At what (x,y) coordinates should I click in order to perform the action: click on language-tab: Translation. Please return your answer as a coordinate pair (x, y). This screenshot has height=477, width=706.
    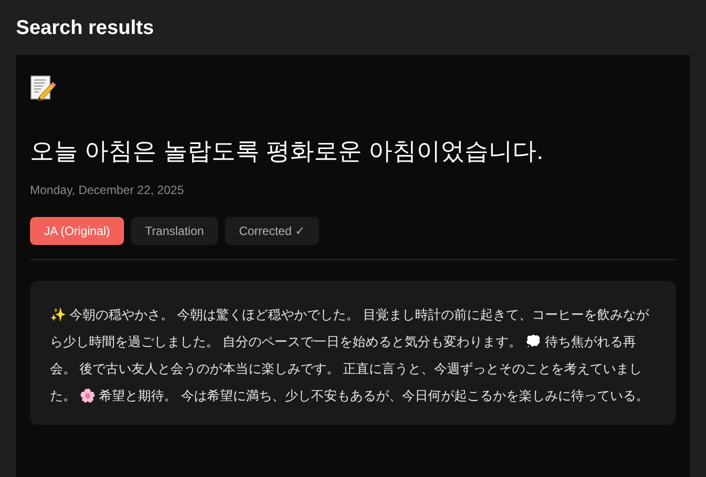
    Looking at the image, I should click on (174, 231).